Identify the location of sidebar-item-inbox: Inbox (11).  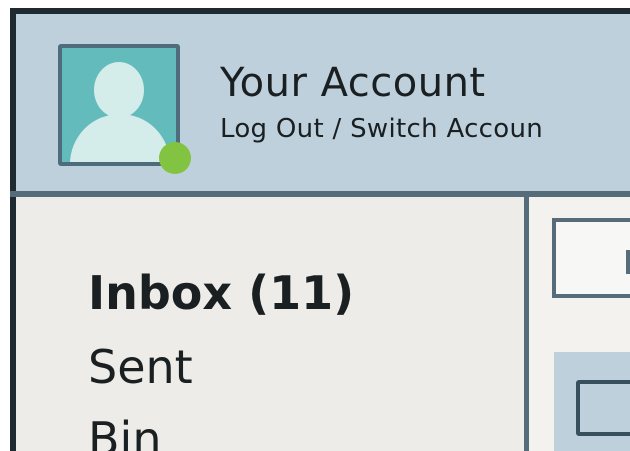
(221, 293).